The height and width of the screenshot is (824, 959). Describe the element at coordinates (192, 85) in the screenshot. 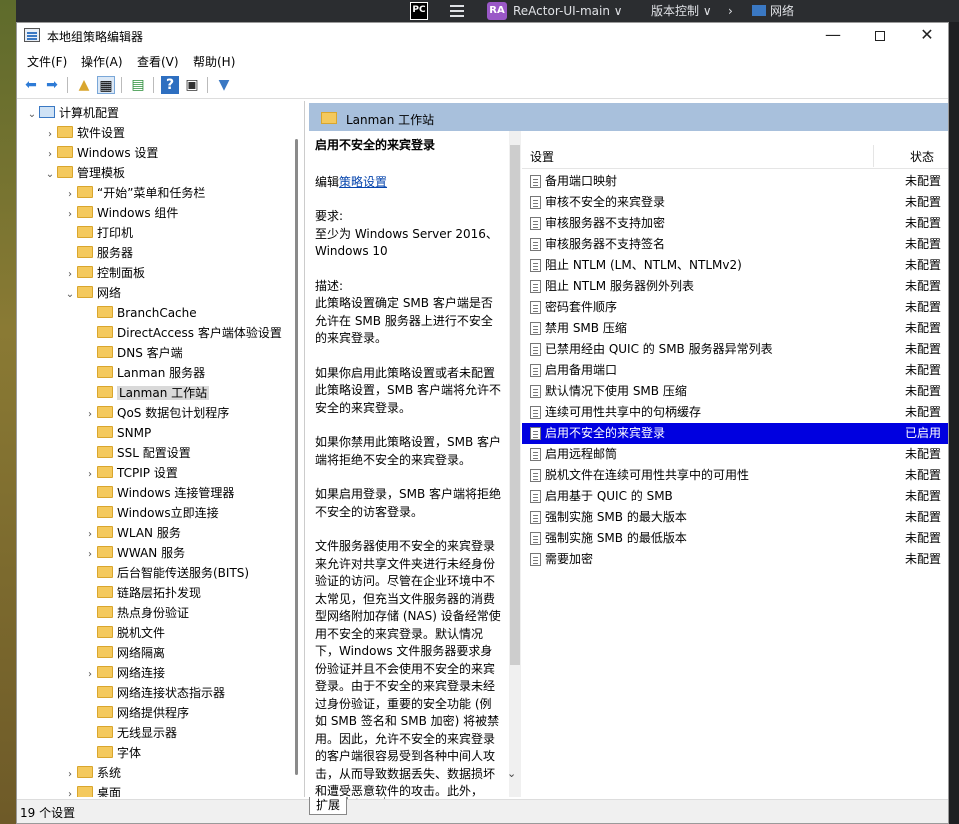

I see `properties-icon: ▣` at that location.